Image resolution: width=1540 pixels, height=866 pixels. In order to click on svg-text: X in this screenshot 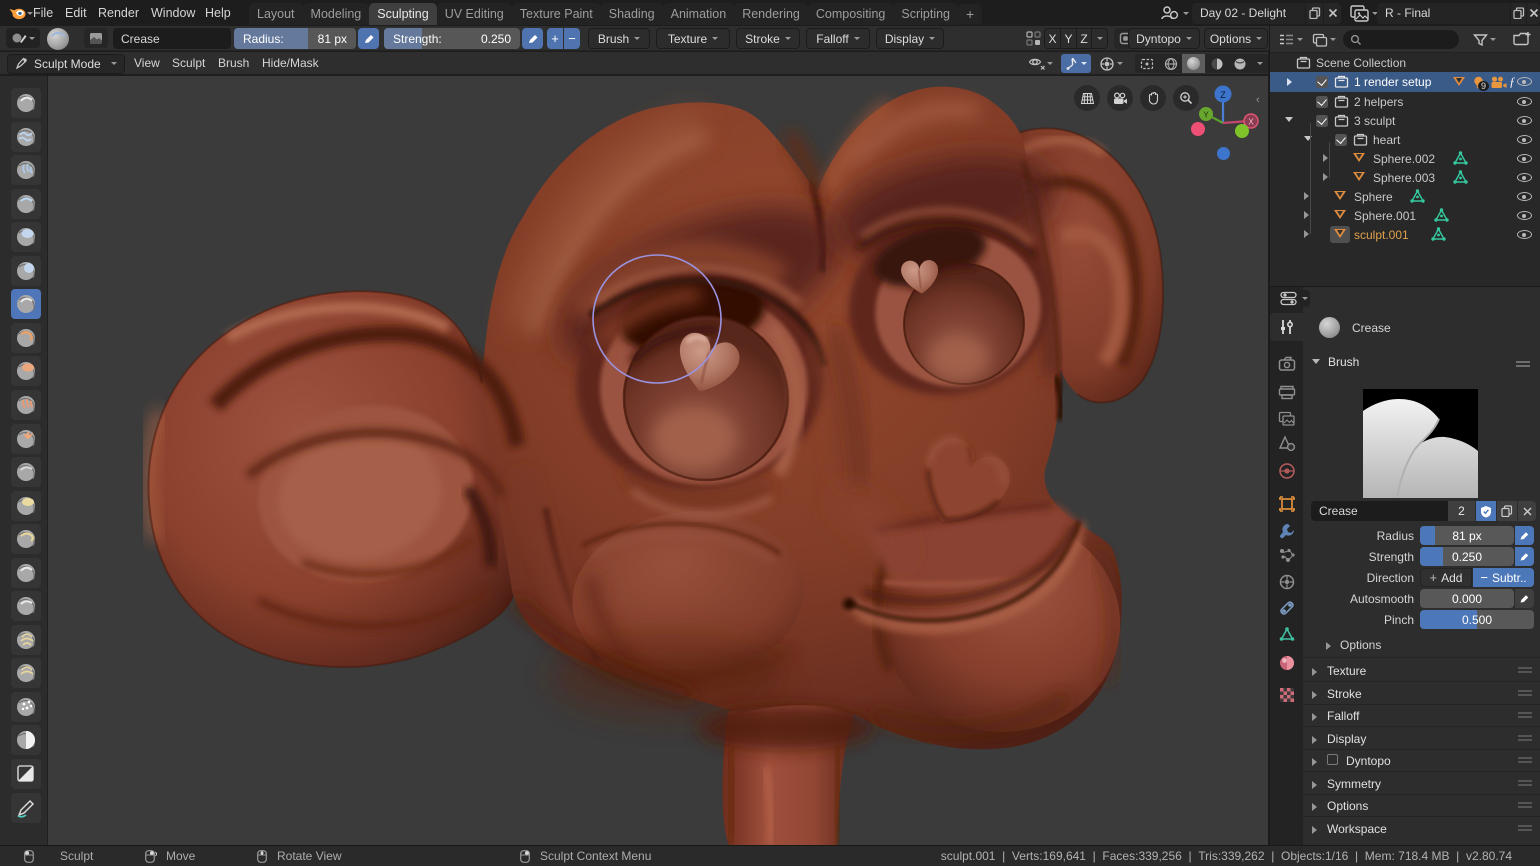, I will do `click(1251, 122)`.